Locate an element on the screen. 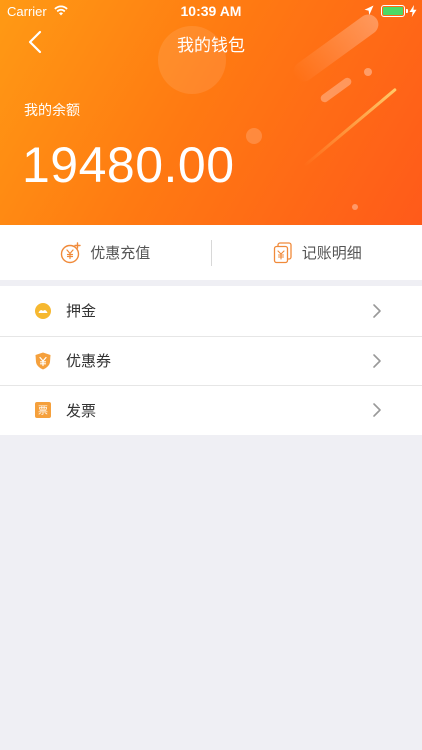  status-time: 10:39 AM is located at coordinates (211, 11).